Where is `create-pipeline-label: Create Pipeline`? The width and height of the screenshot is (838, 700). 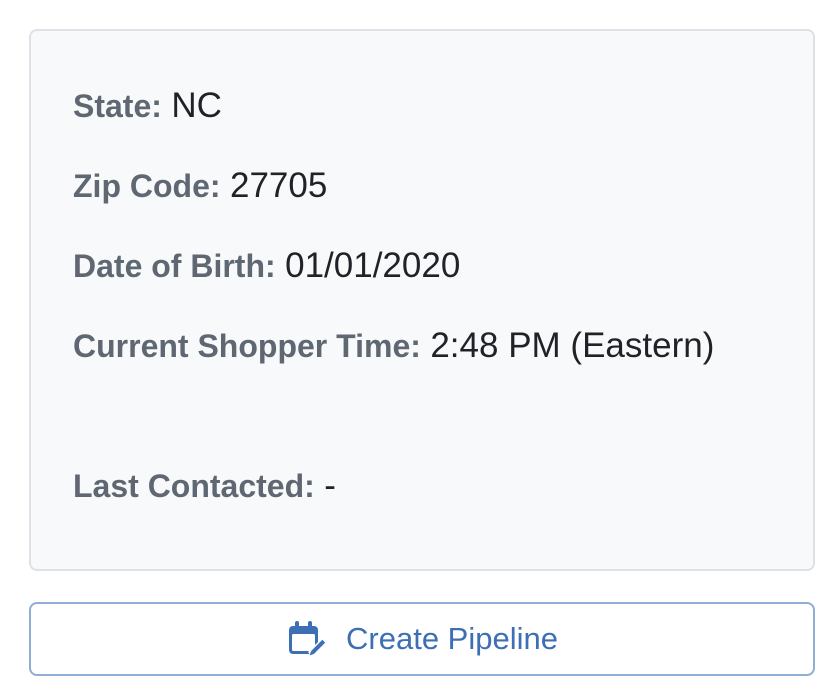 create-pipeline-label: Create Pipeline is located at coordinates (452, 638).